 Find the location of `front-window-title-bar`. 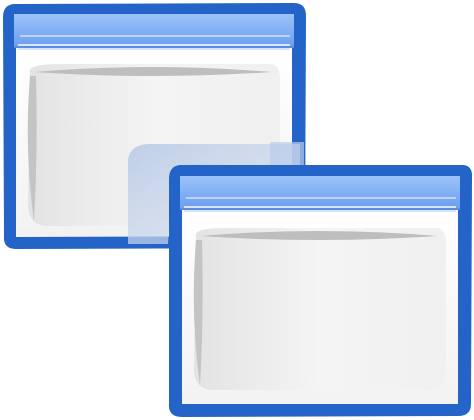

front-window-title-bar is located at coordinates (320, 192).